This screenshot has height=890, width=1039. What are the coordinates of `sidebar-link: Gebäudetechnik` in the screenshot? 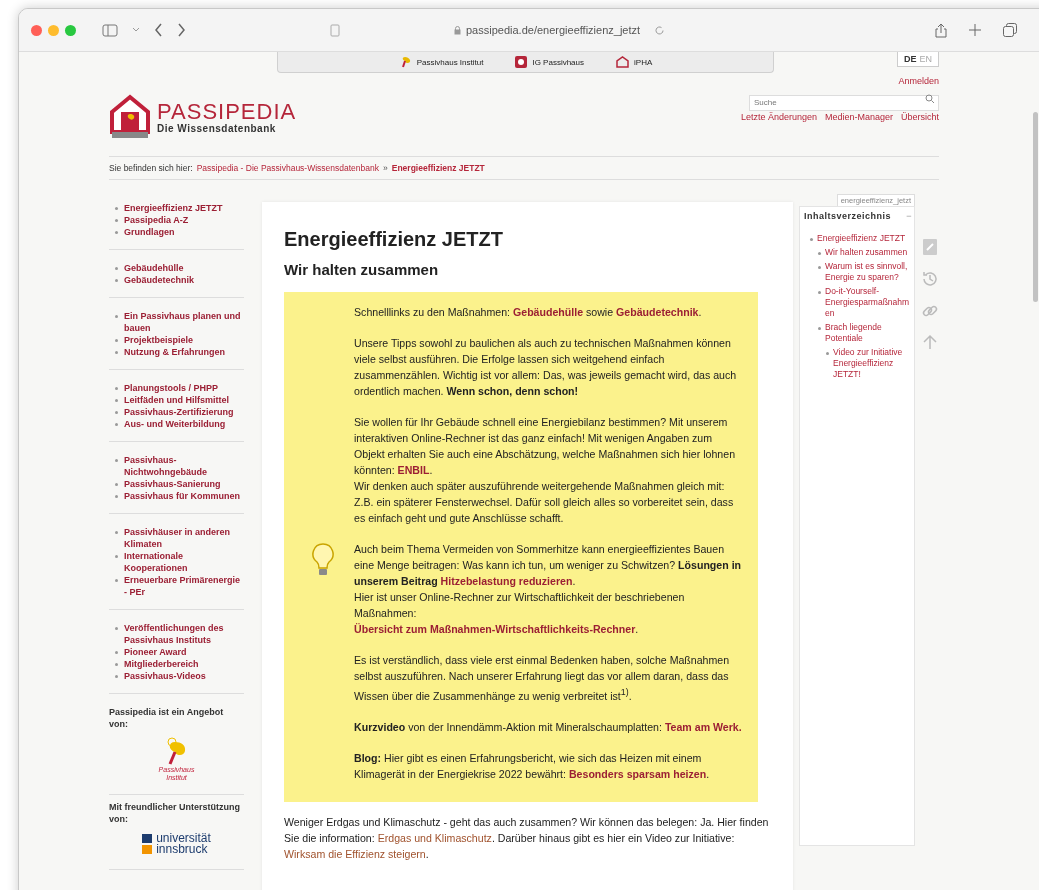 It's located at (179, 280).